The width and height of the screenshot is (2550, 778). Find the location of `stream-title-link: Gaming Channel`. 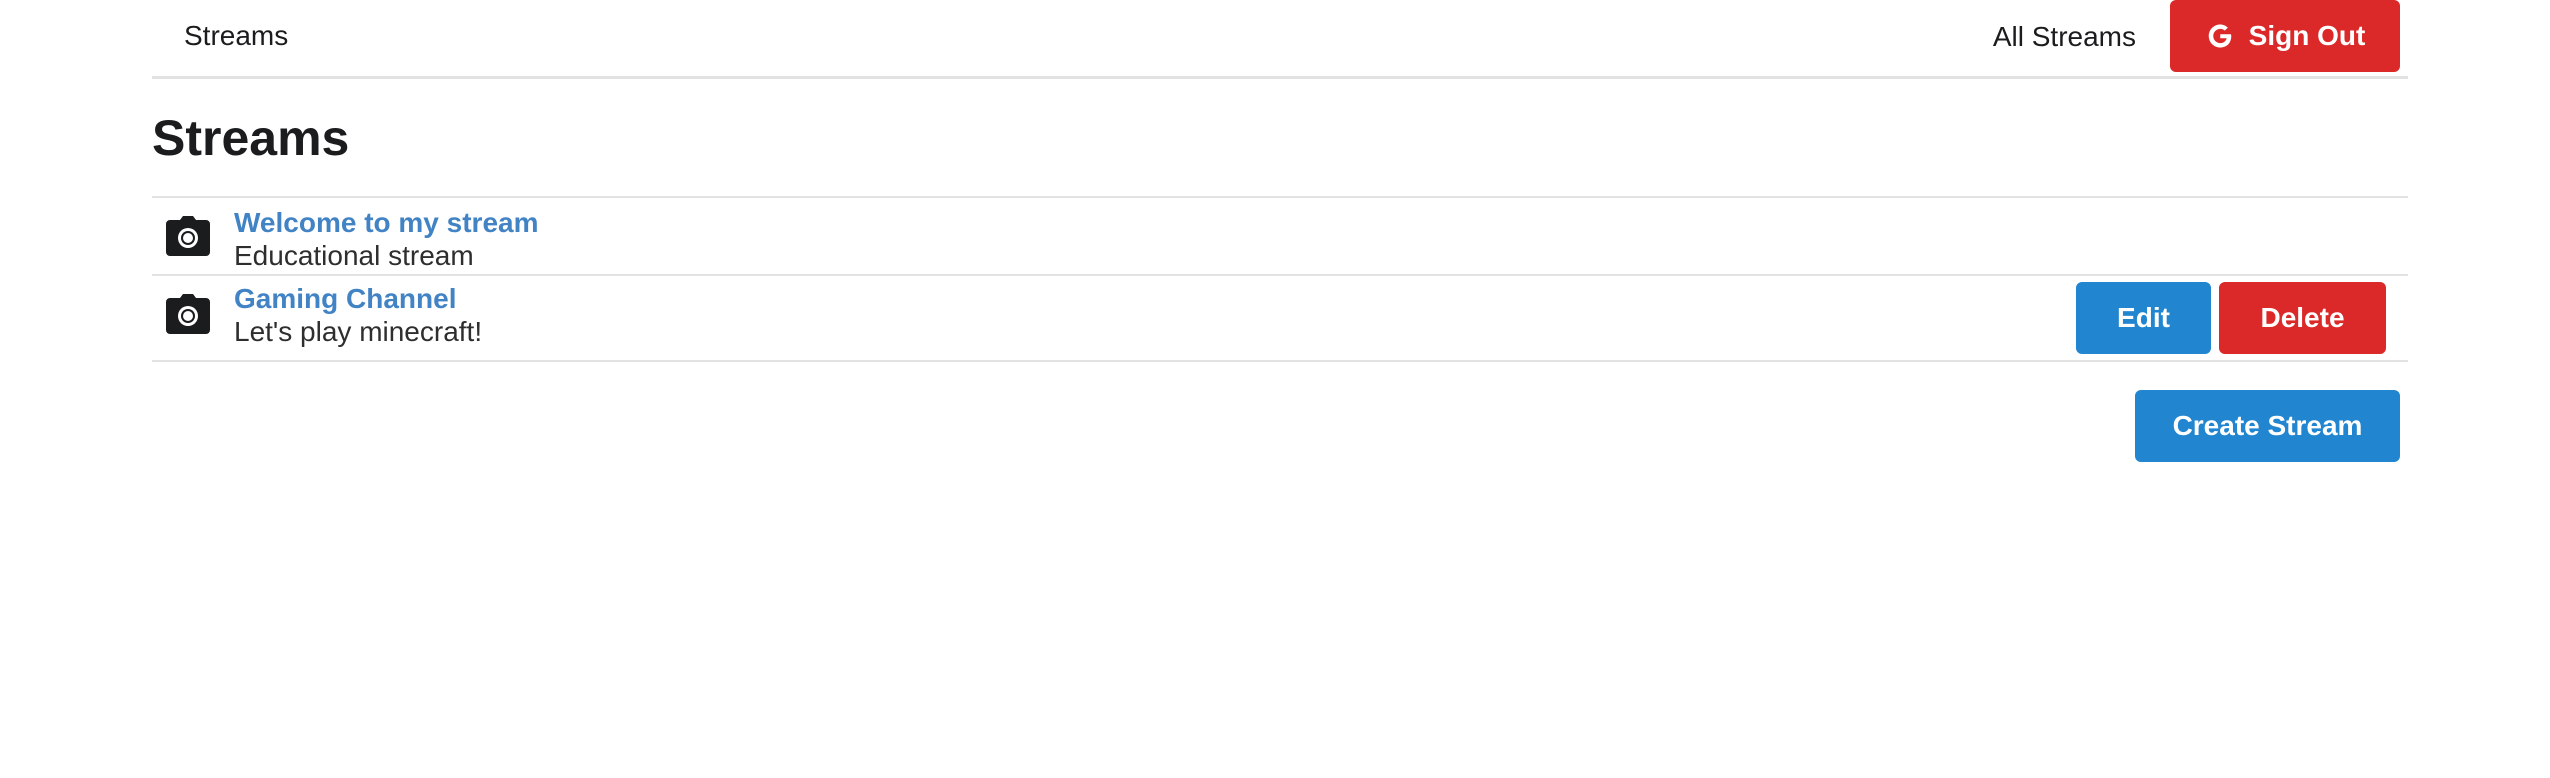

stream-title-link: Gaming Channel is located at coordinates (358, 299).